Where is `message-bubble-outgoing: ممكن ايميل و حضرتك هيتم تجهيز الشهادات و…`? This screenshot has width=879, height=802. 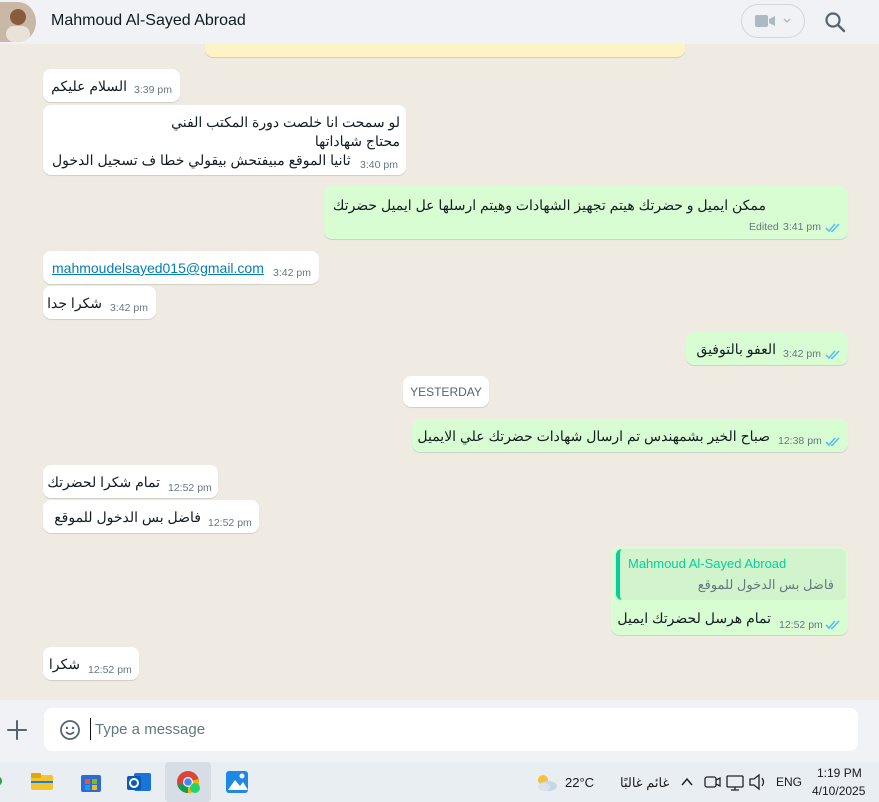
message-bubble-outgoing: ممكن ايميل و حضرتك هيتم تجهيز الشهادات و… is located at coordinates (586, 212).